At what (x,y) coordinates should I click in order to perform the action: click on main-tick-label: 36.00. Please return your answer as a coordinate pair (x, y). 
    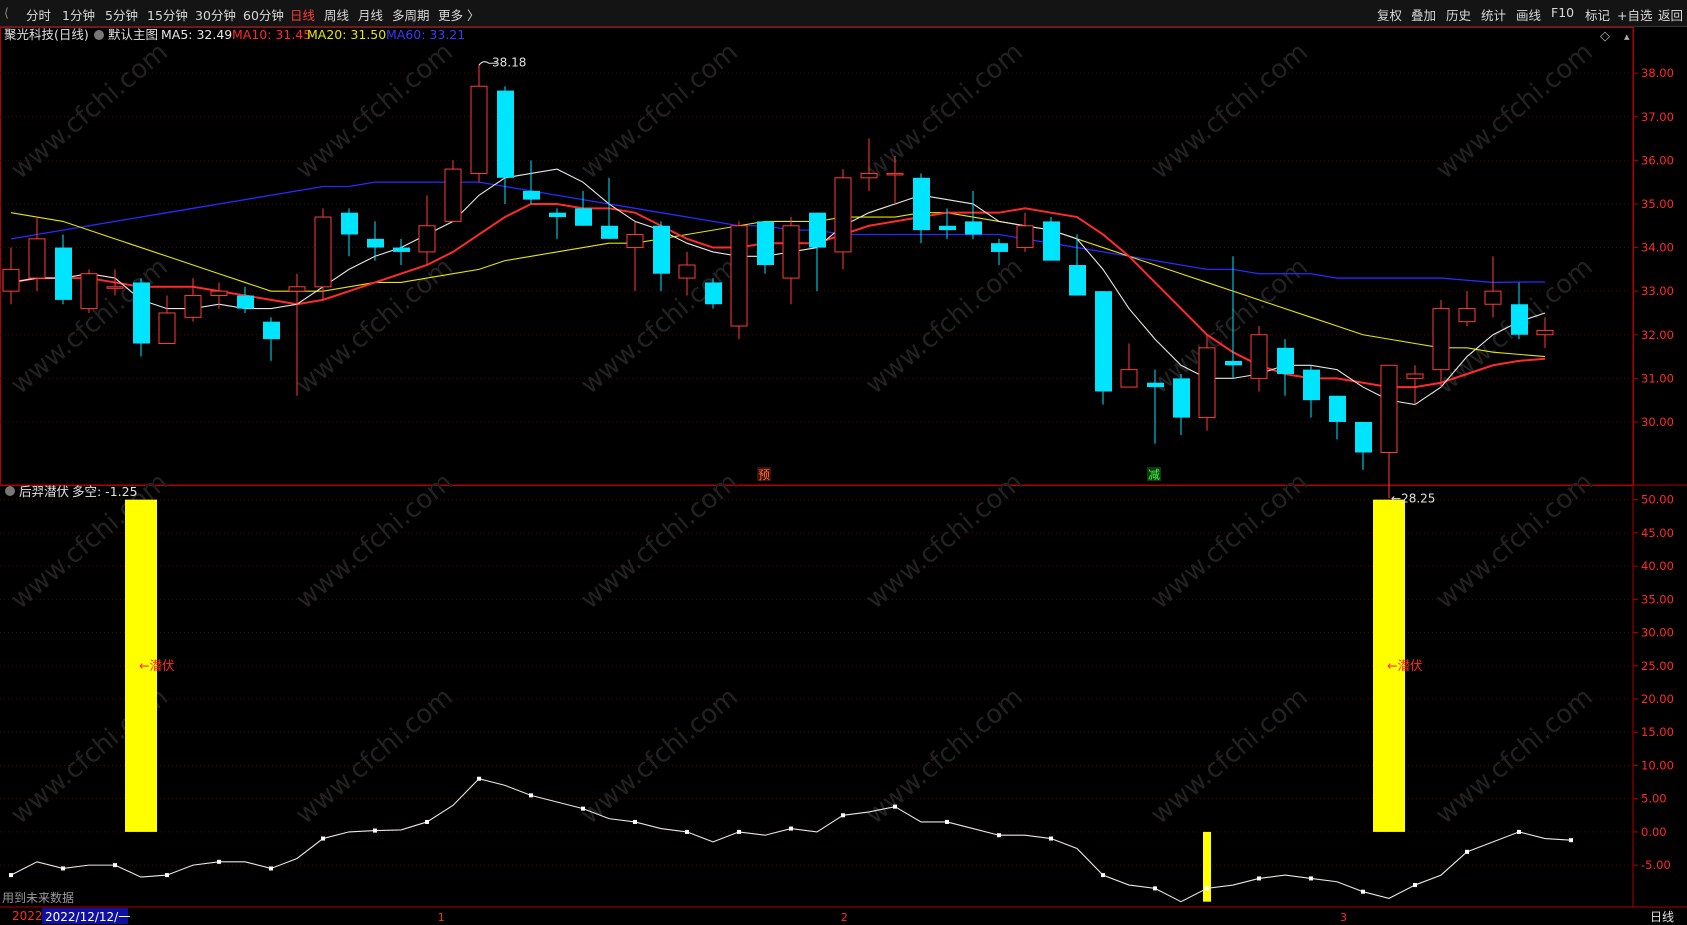
    Looking at the image, I should click on (1657, 160).